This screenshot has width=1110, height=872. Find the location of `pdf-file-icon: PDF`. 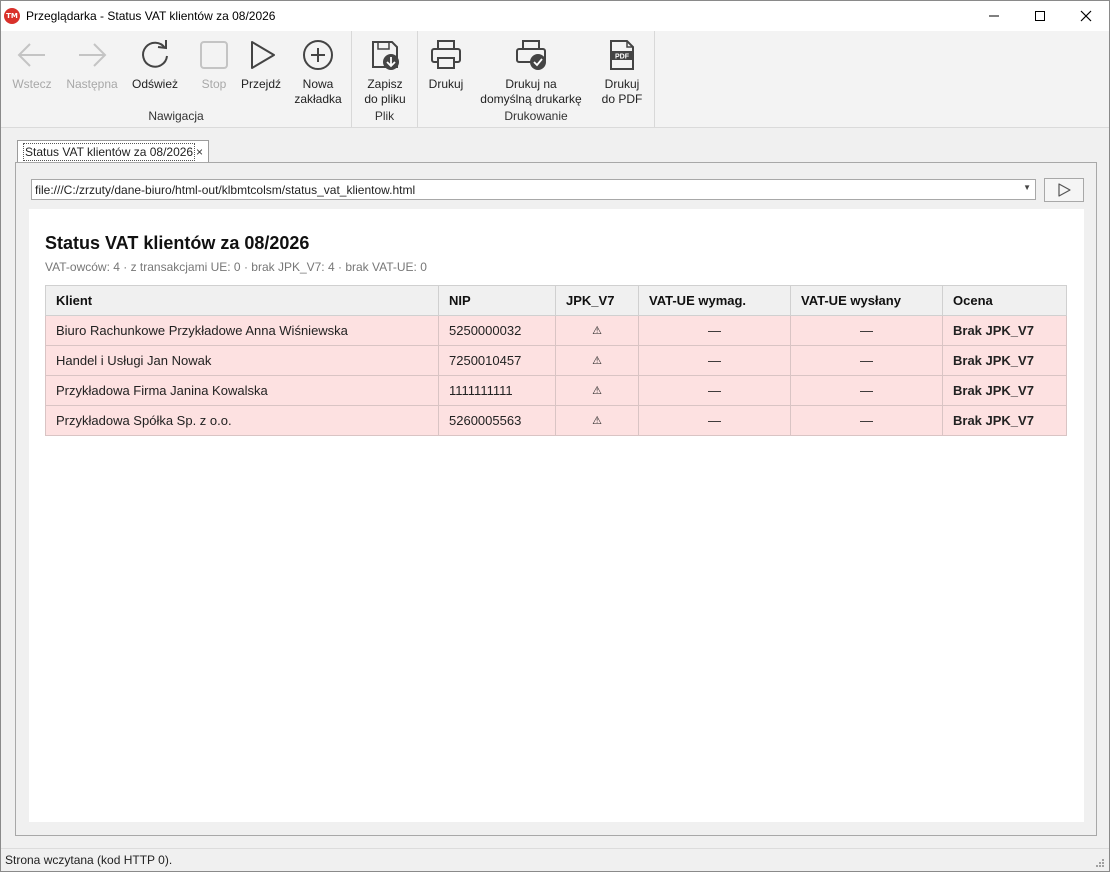

pdf-file-icon: PDF is located at coordinates (622, 55).